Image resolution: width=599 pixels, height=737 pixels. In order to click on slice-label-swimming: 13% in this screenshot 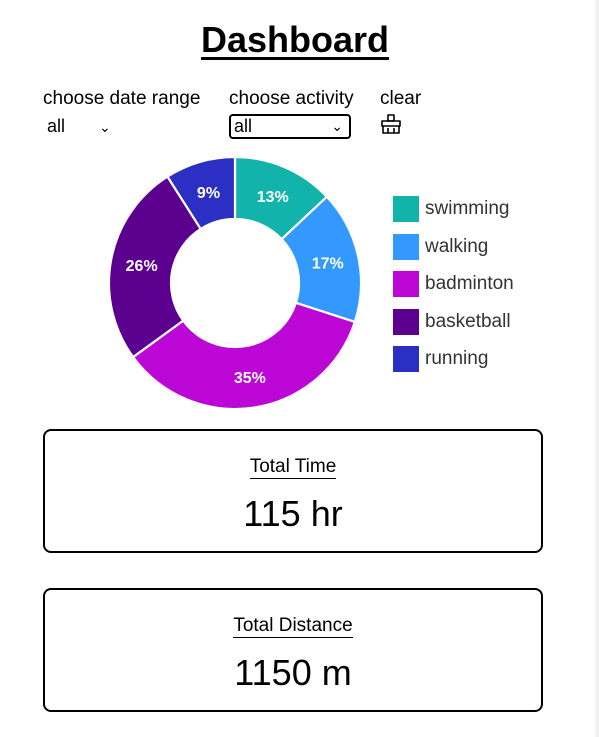, I will do `click(273, 197)`.